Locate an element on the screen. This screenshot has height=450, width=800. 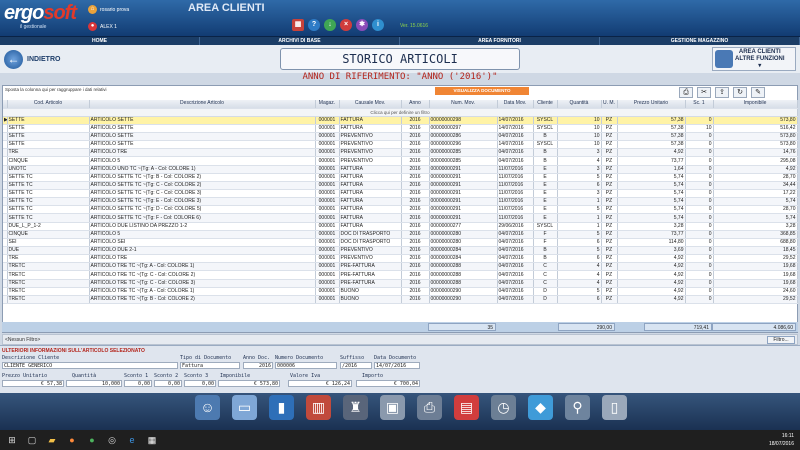
download-icon: ↓ is located at coordinates (330, 25).